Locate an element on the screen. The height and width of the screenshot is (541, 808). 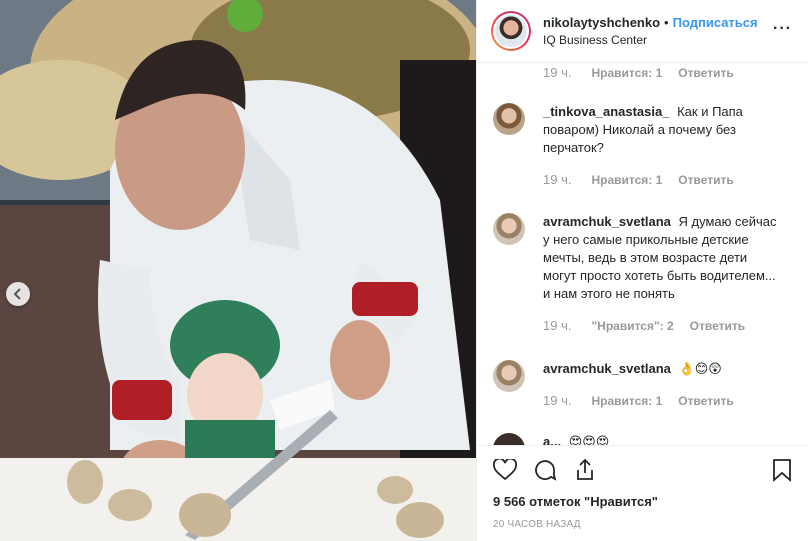
likes-count: 9 566 отметок "Нравится" is located at coordinates (642, 501).